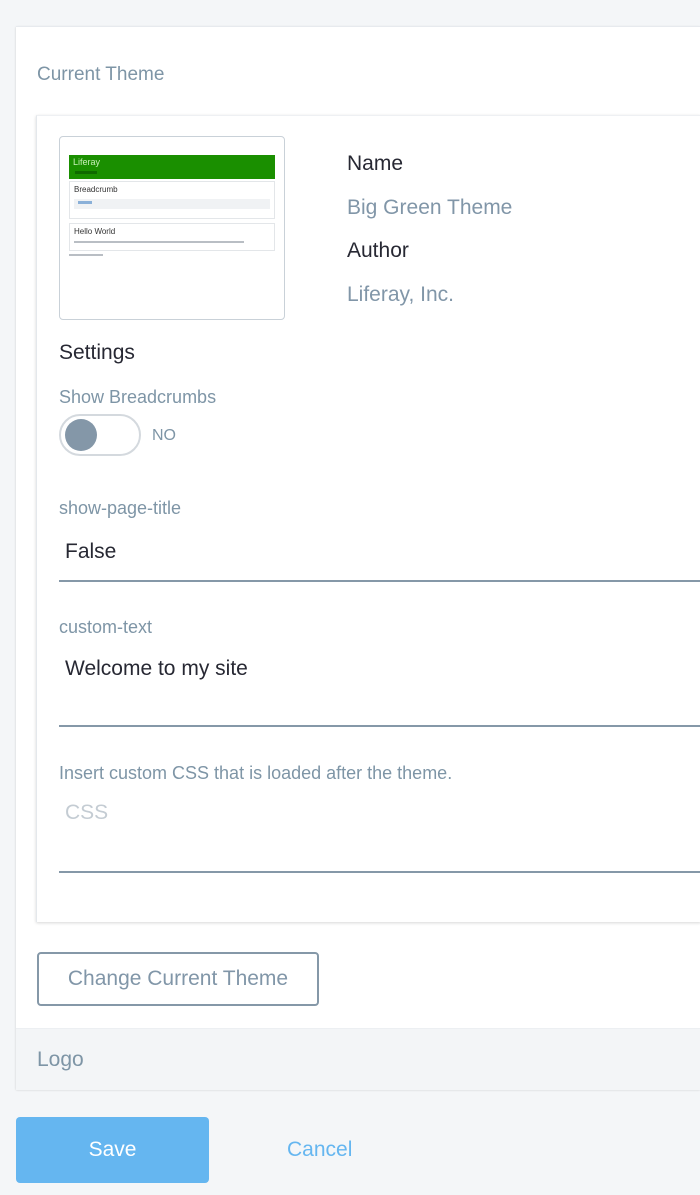 The image size is (700, 1195). What do you see at coordinates (172, 237) in the screenshot?
I see `thumbnail-content-box: Hello World` at bounding box center [172, 237].